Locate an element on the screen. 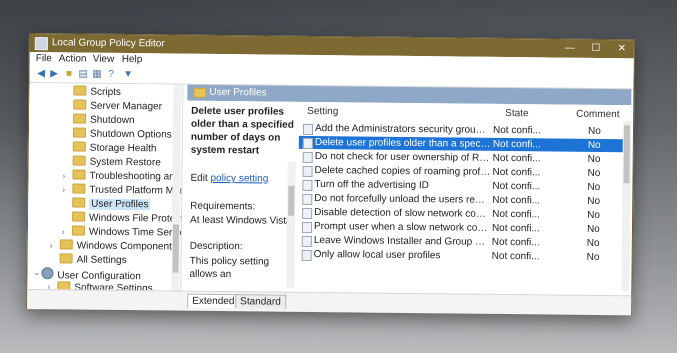 Image resolution: width=677 pixels, height=353 pixels. column-comment: Comment is located at coordinates (597, 114).